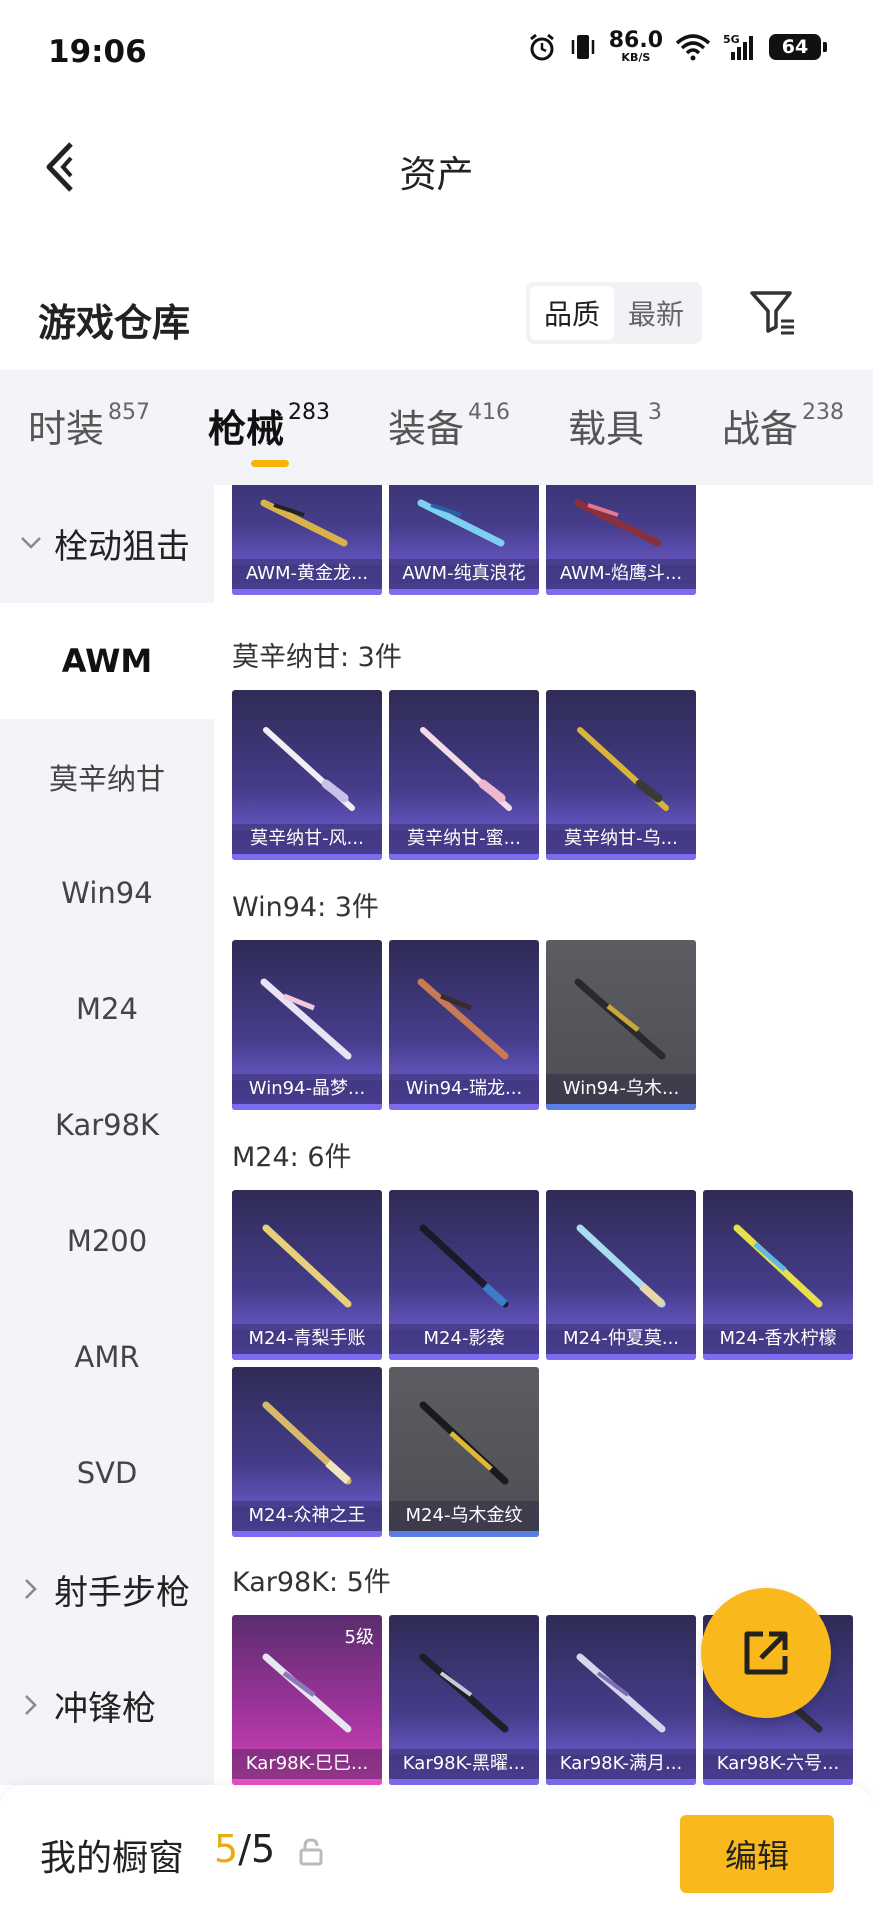 This screenshot has height=1920, width=873. I want to click on tab-count: 3, so click(655, 412).